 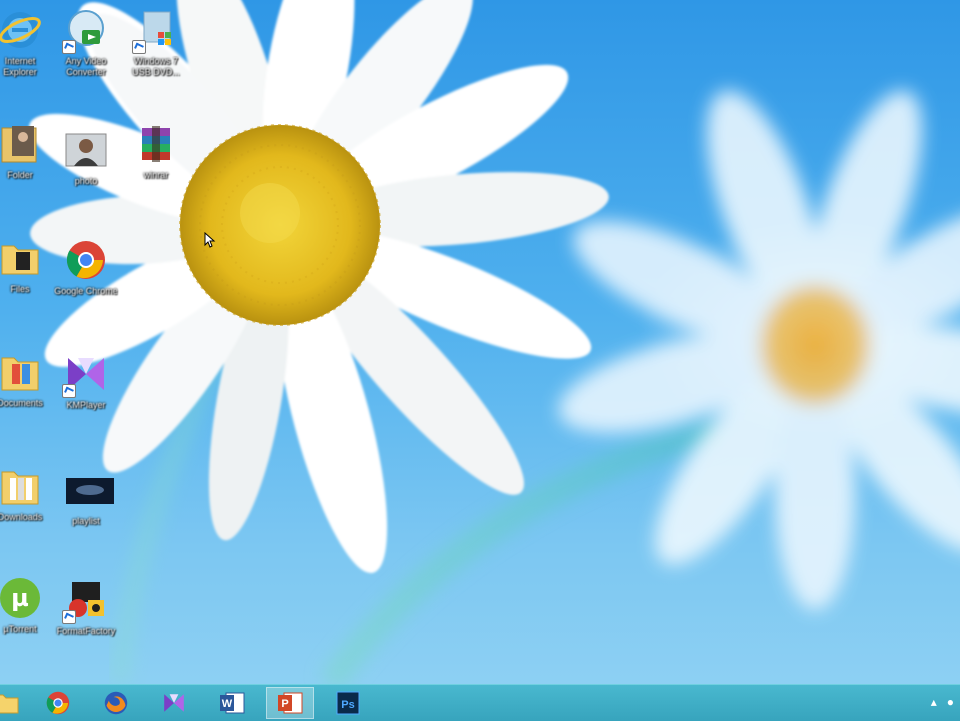 I want to click on icon-label: Files, so click(x=20, y=289).